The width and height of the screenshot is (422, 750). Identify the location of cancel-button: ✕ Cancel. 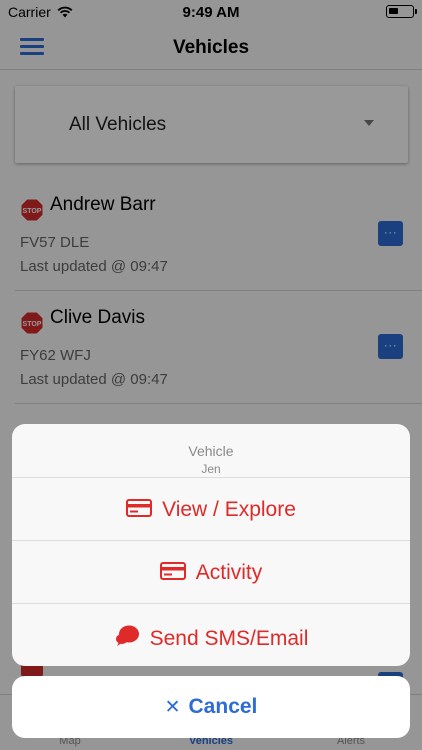
(211, 707).